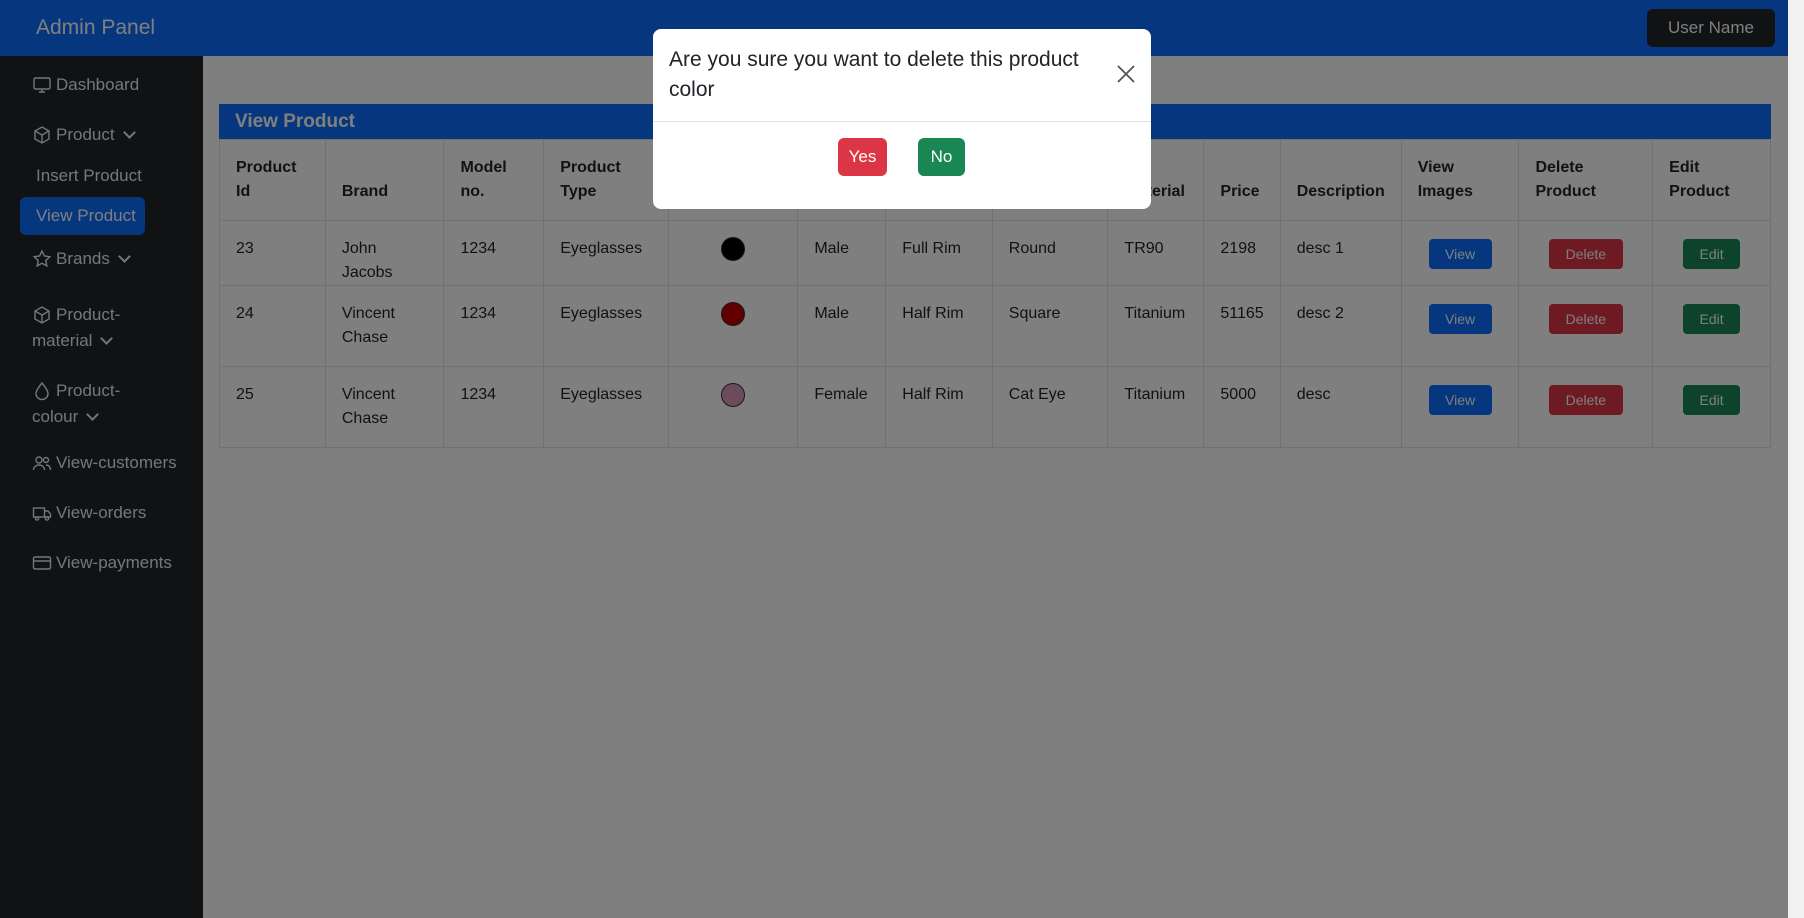 The image size is (1804, 918). I want to click on page-scrollbar, so click(1796, 459).